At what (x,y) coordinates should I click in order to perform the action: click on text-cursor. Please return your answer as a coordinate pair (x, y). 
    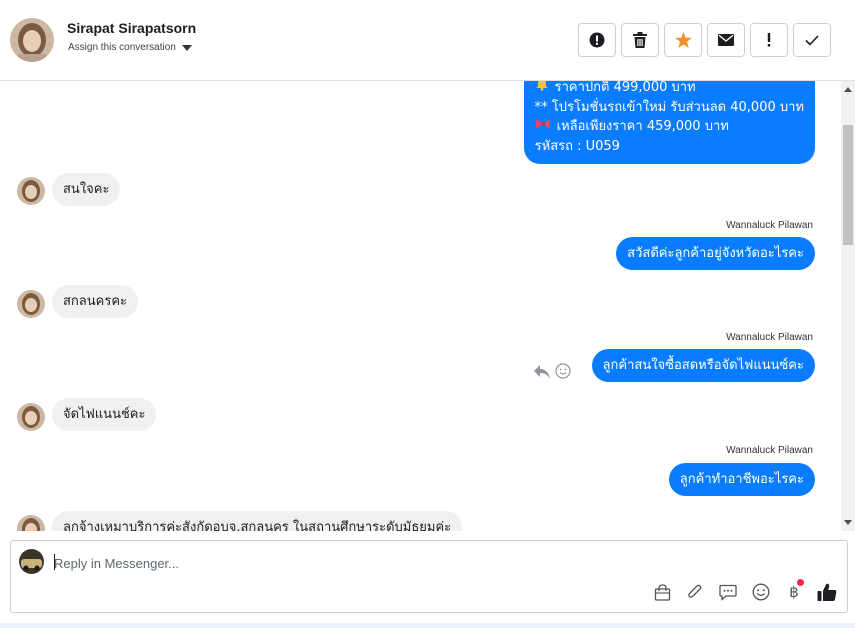
    Looking at the image, I should click on (54, 562).